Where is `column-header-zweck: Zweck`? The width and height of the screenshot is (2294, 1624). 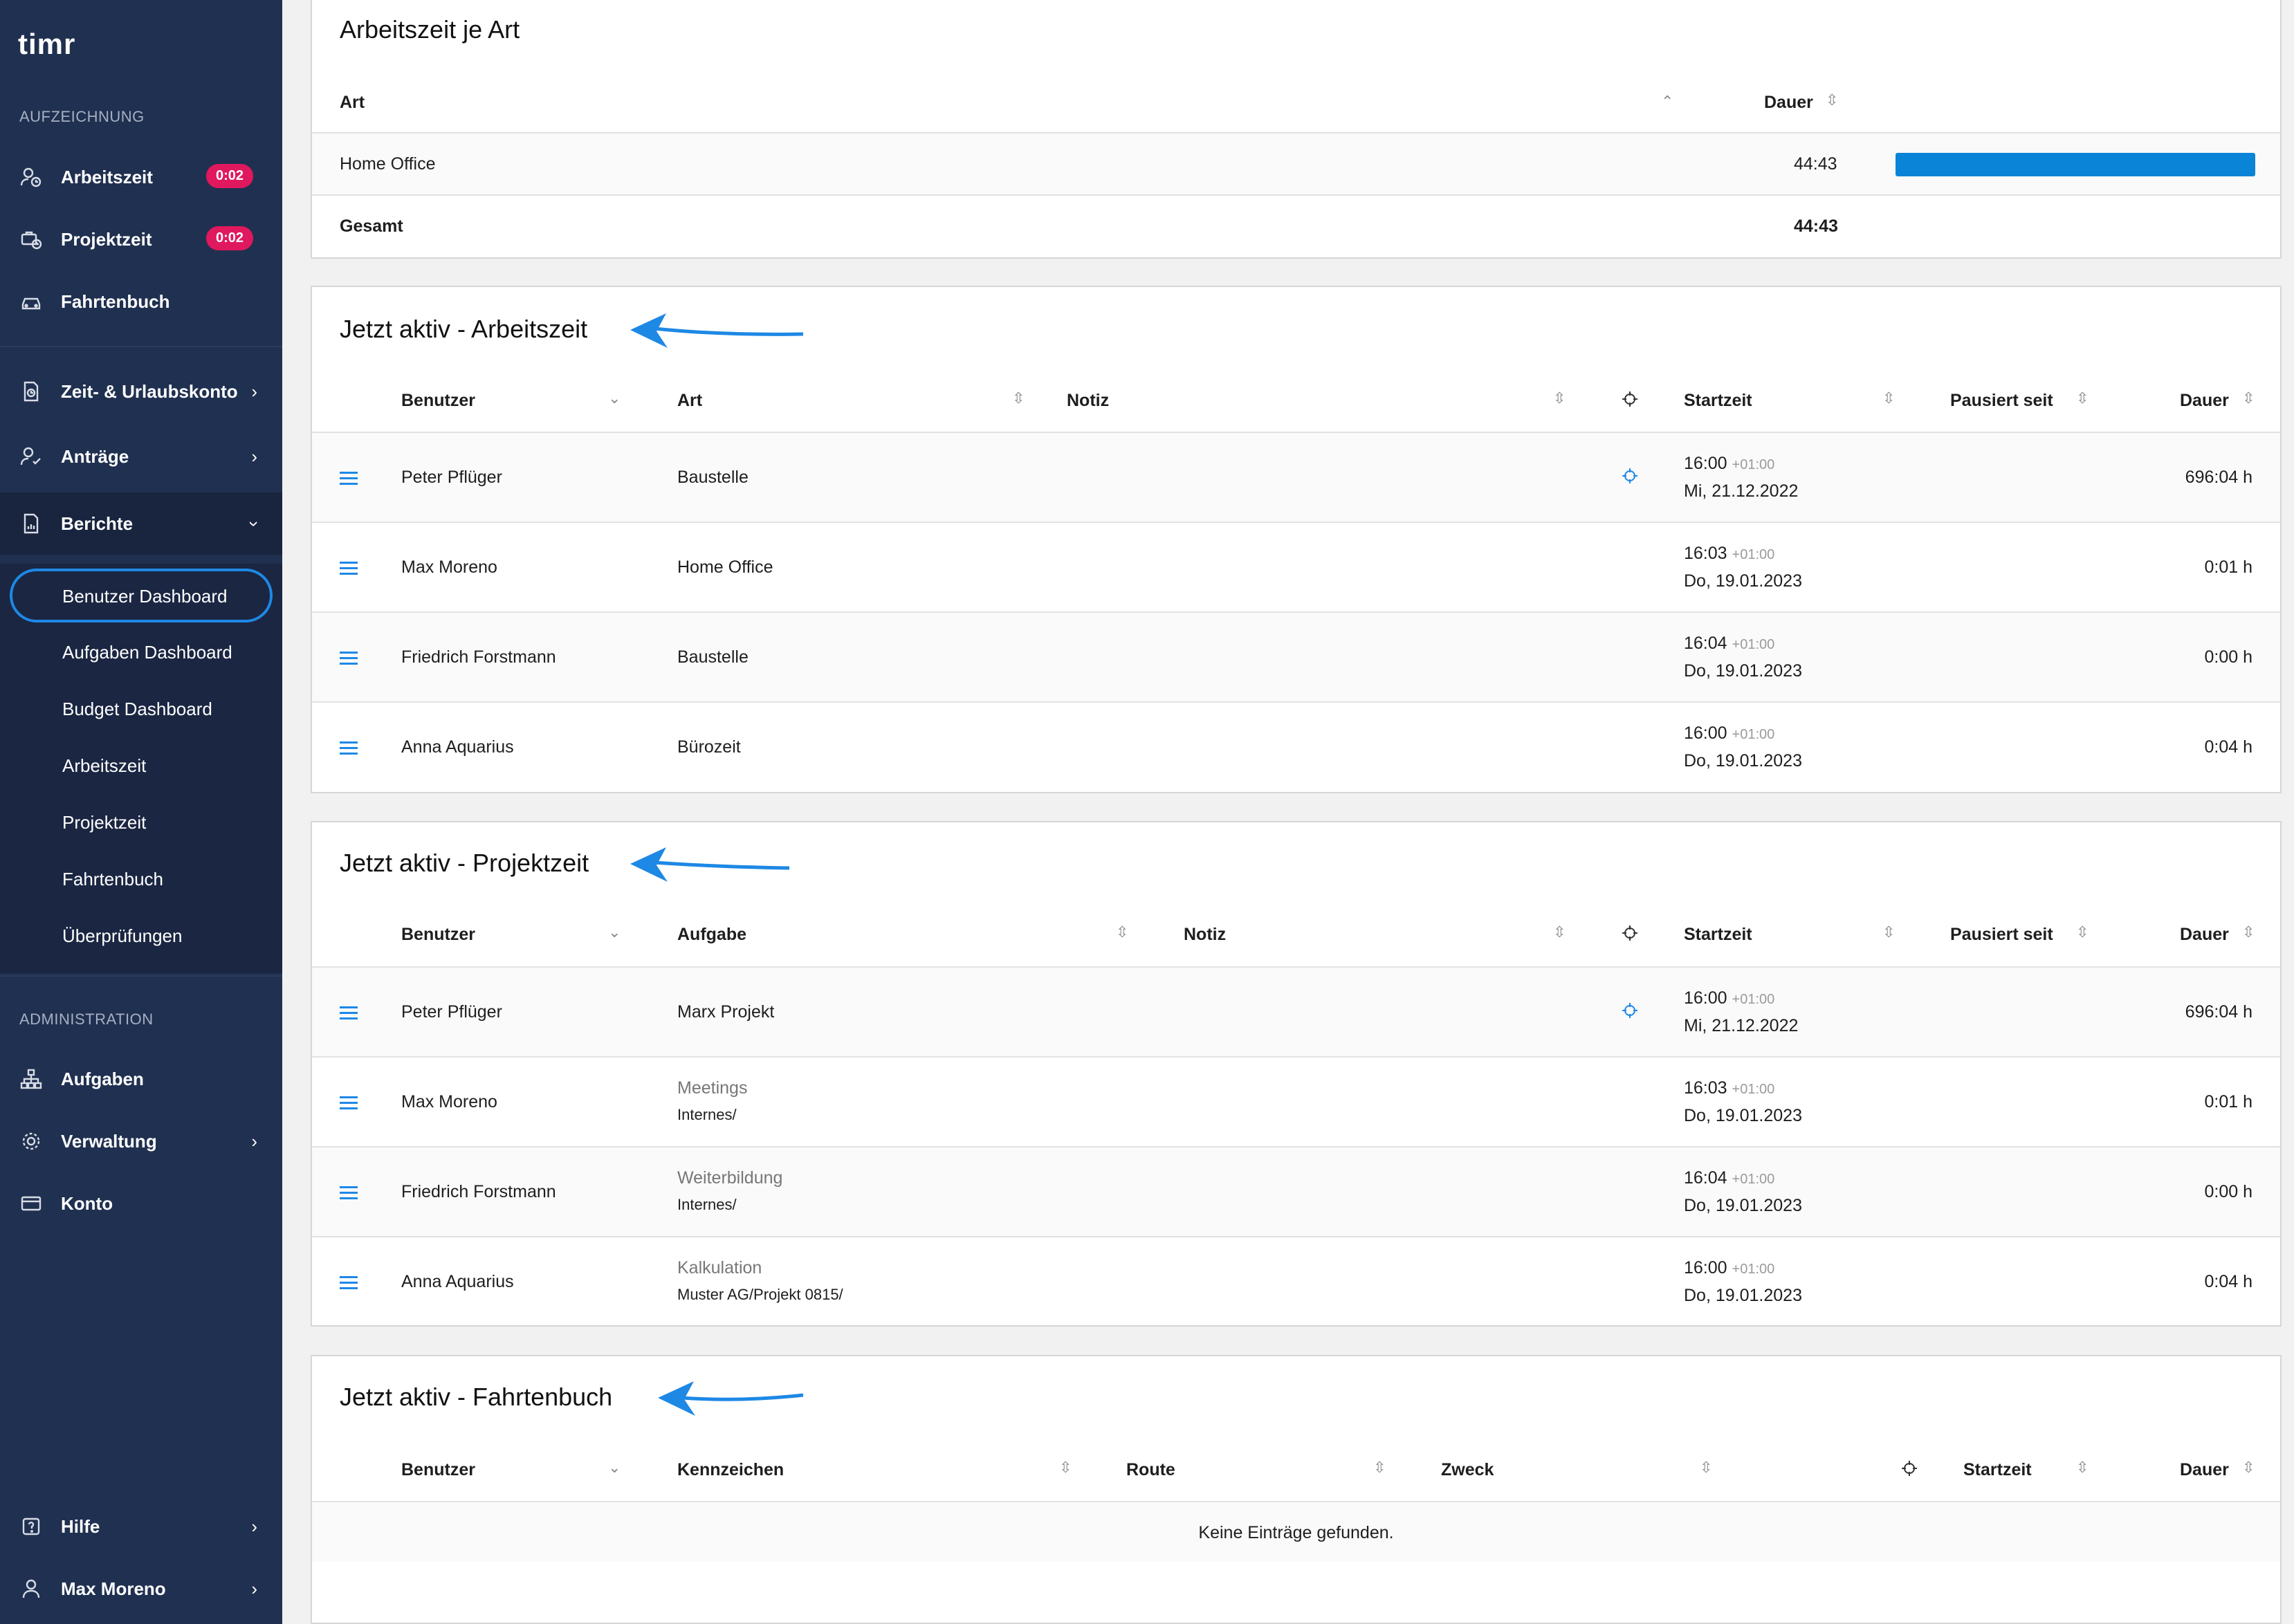
column-header-zweck: Zweck is located at coordinates (1467, 1470).